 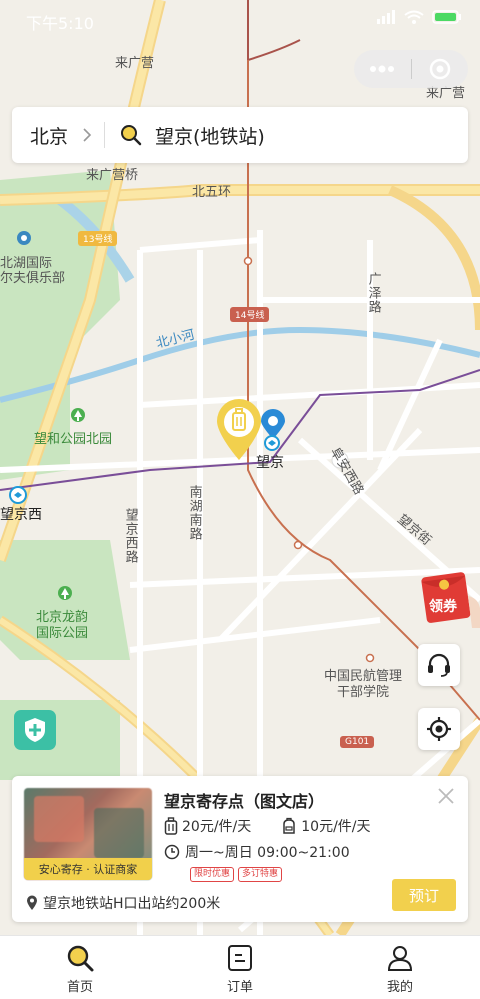 I want to click on red-envelope-icon: 领券, so click(x=450, y=600).